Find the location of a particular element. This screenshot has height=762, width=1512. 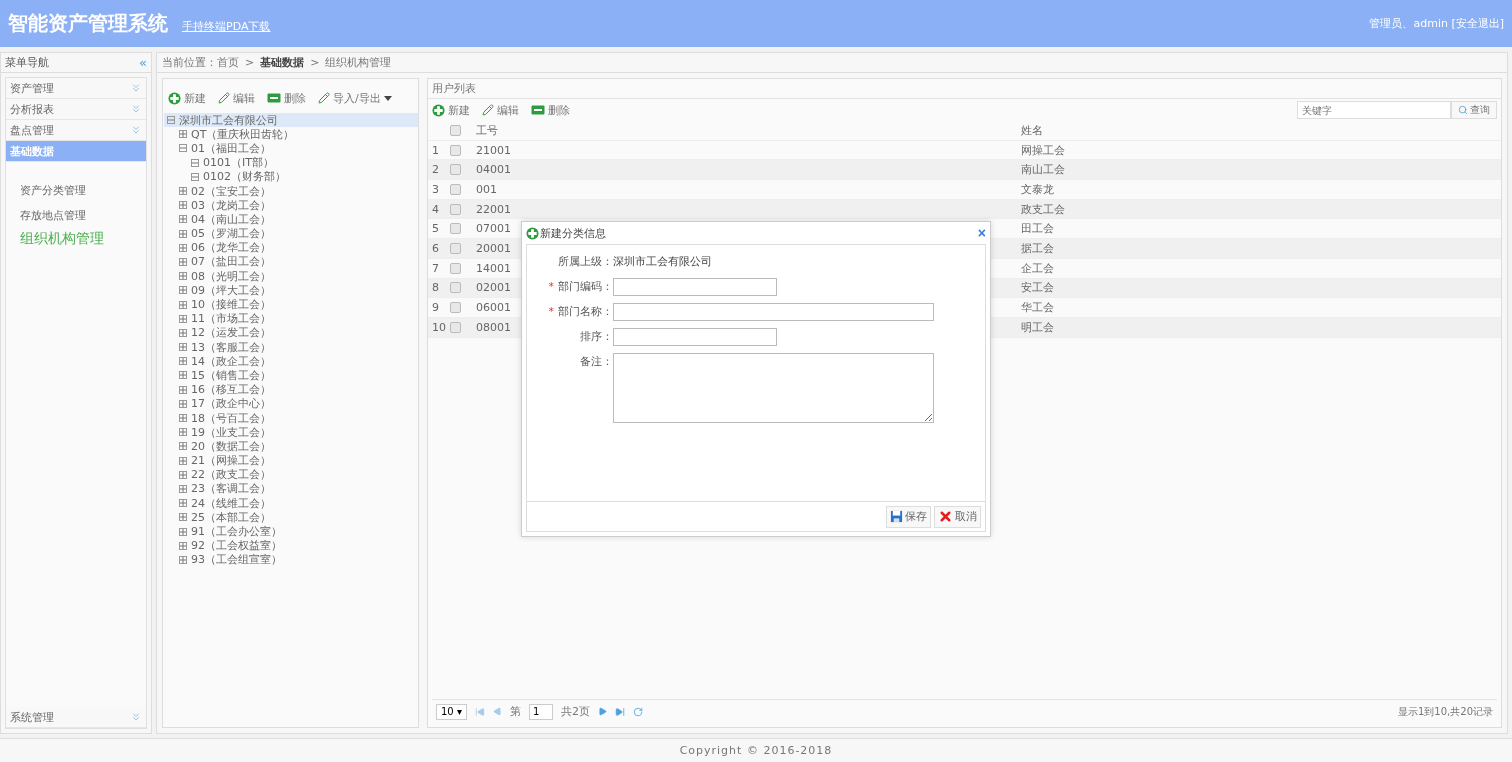

tree-node: 05（罗湖工会） is located at coordinates (291, 233).